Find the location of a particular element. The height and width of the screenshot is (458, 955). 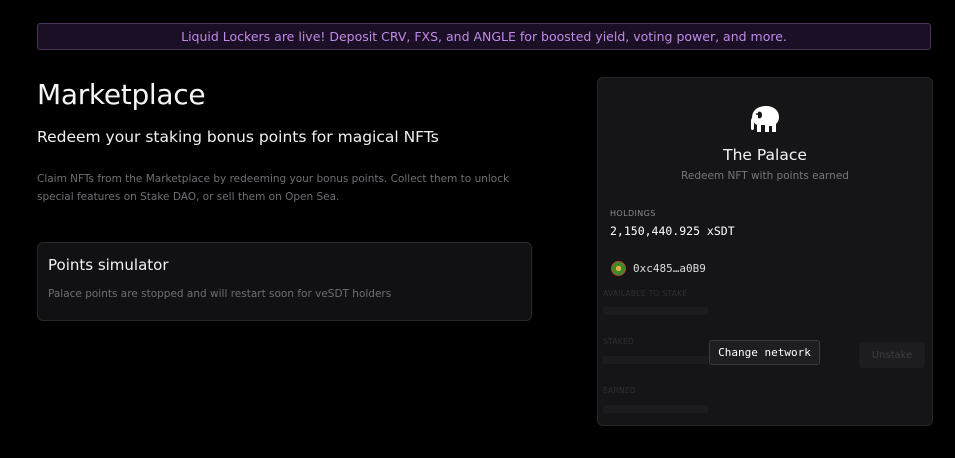

available-to-stake-value-placeholder is located at coordinates (655, 311).